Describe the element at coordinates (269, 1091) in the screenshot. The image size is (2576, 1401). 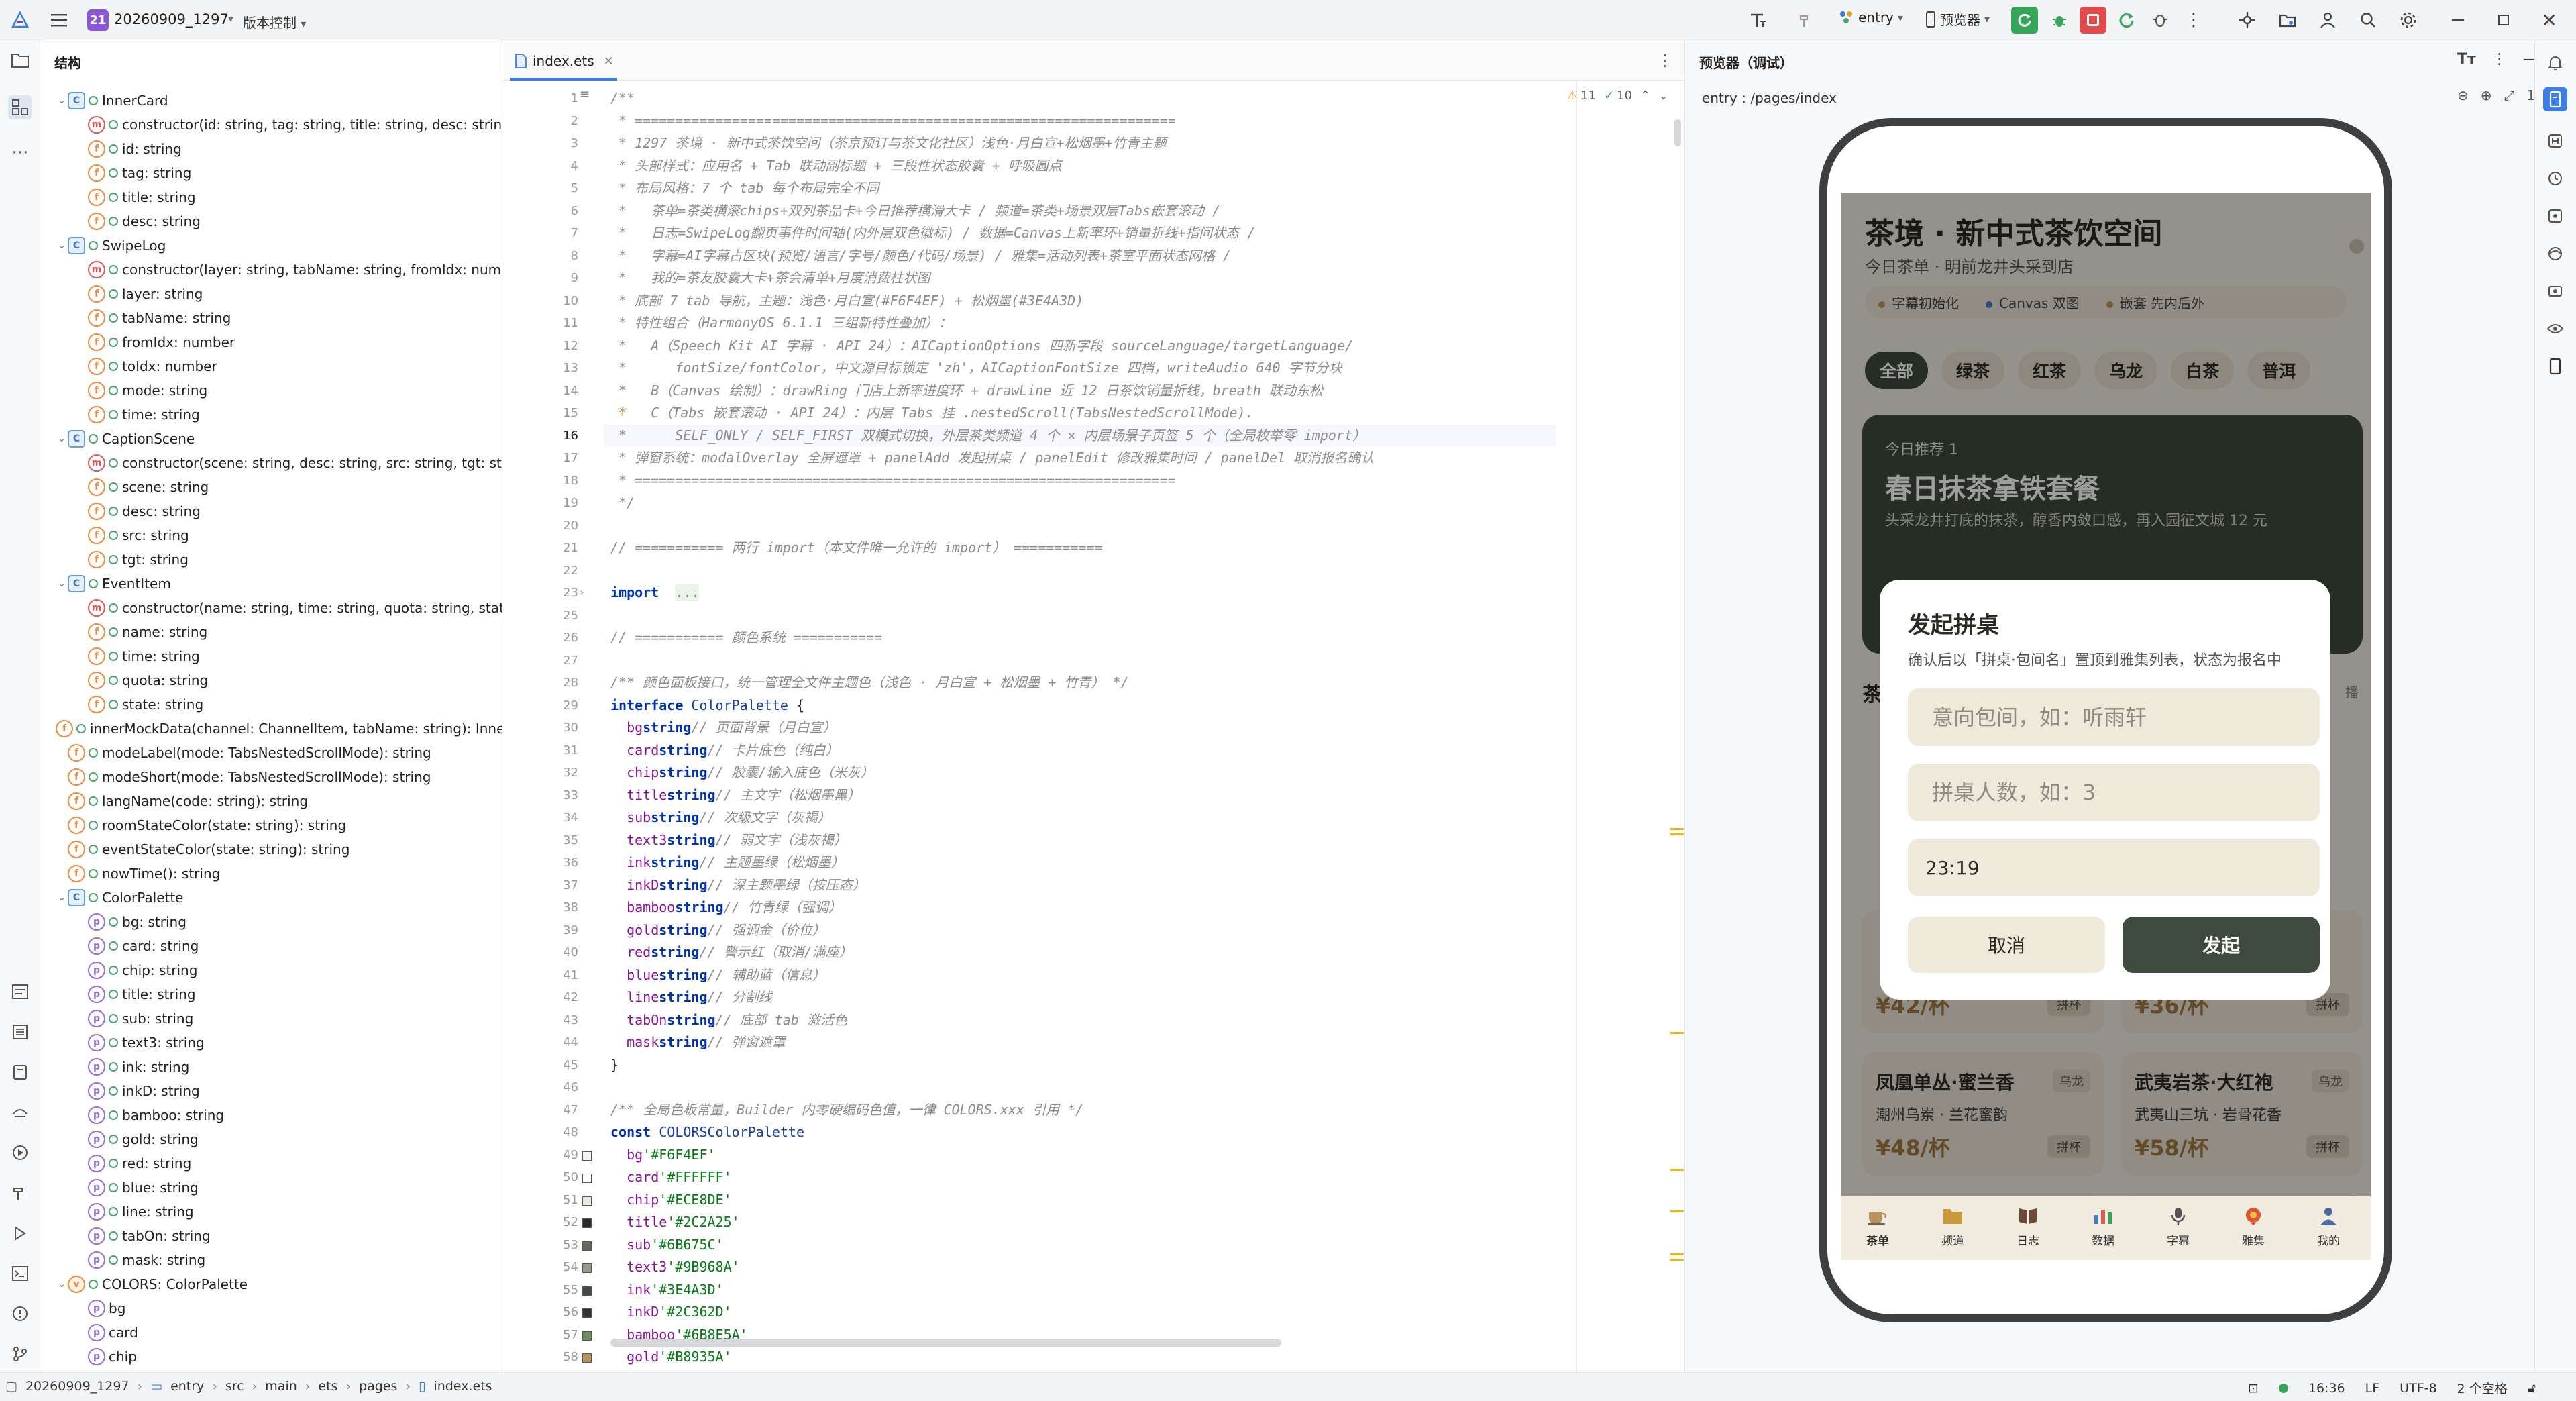
I see `tree-item: p inkD: string` at that location.